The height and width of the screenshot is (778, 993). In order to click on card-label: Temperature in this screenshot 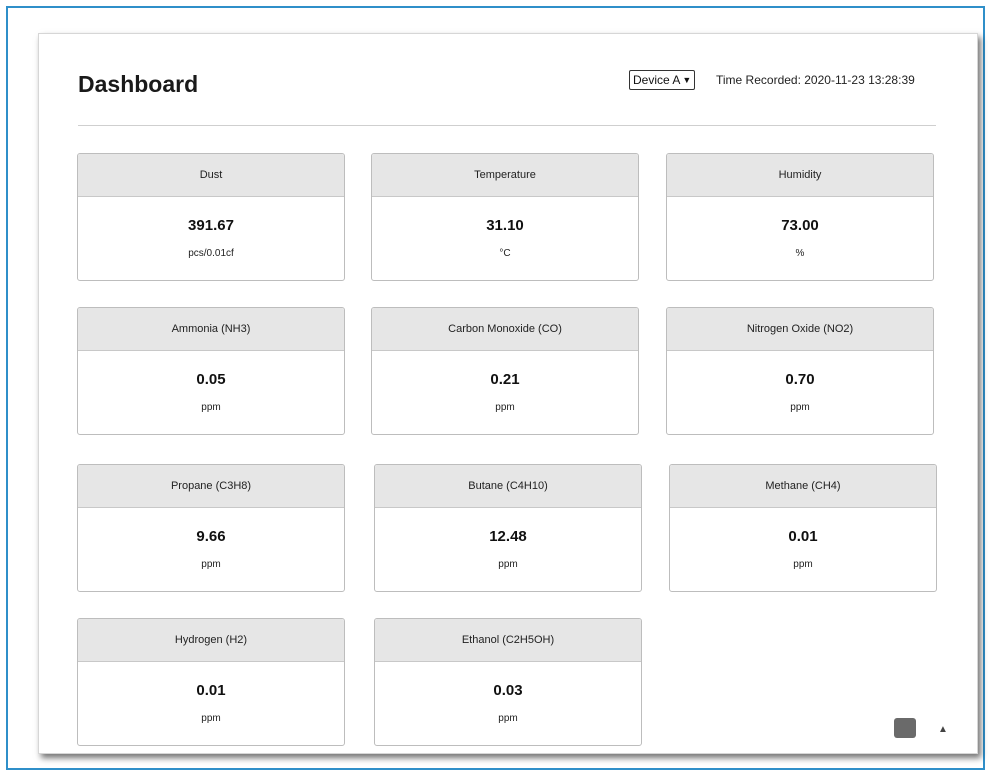, I will do `click(505, 175)`.